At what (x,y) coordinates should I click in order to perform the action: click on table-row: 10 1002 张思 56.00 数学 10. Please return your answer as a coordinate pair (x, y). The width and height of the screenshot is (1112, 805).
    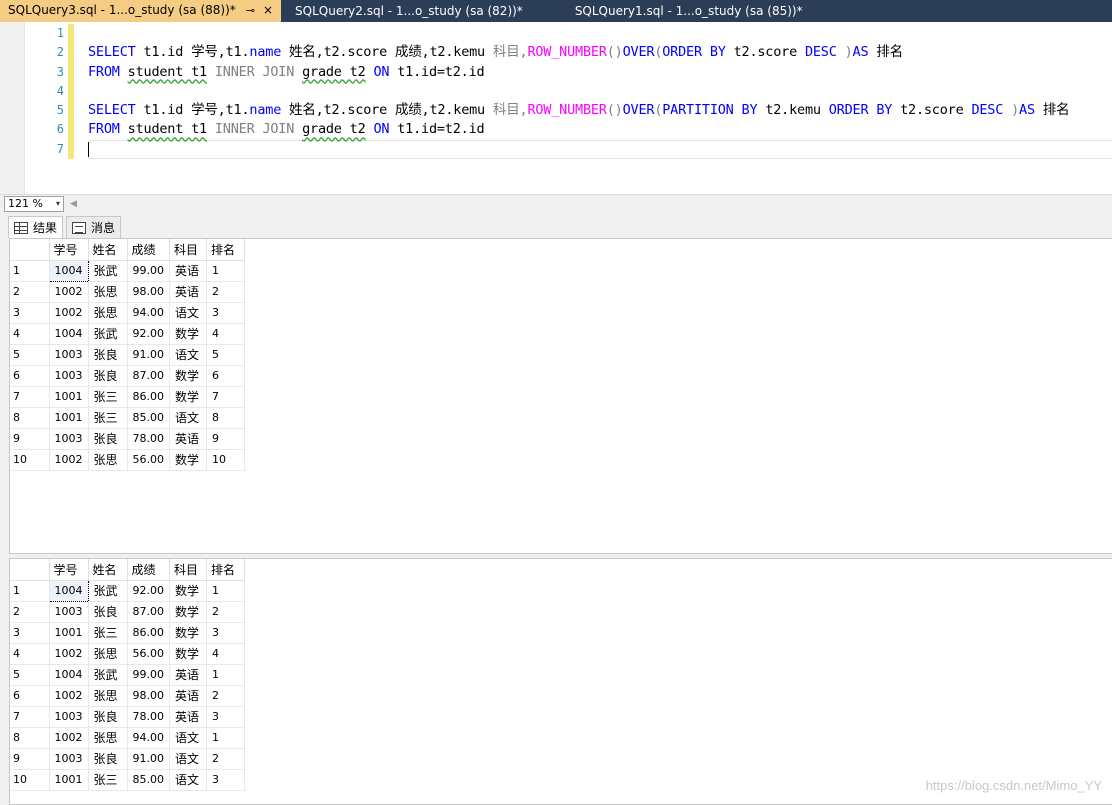
    Looking at the image, I should click on (127, 460).